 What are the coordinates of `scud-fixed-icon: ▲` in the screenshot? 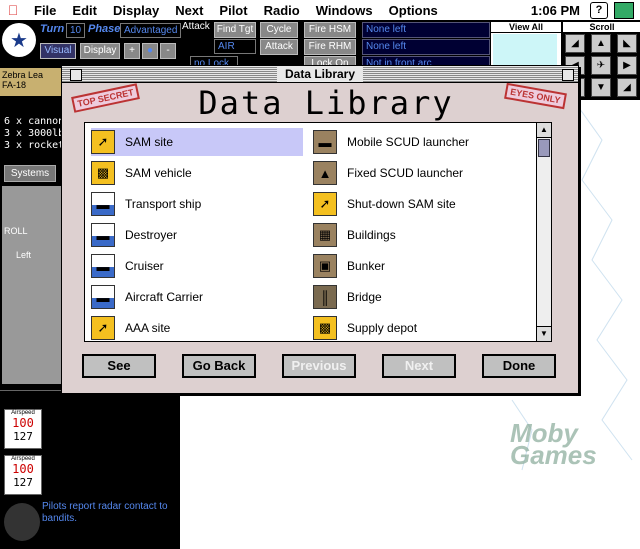 It's located at (325, 173).